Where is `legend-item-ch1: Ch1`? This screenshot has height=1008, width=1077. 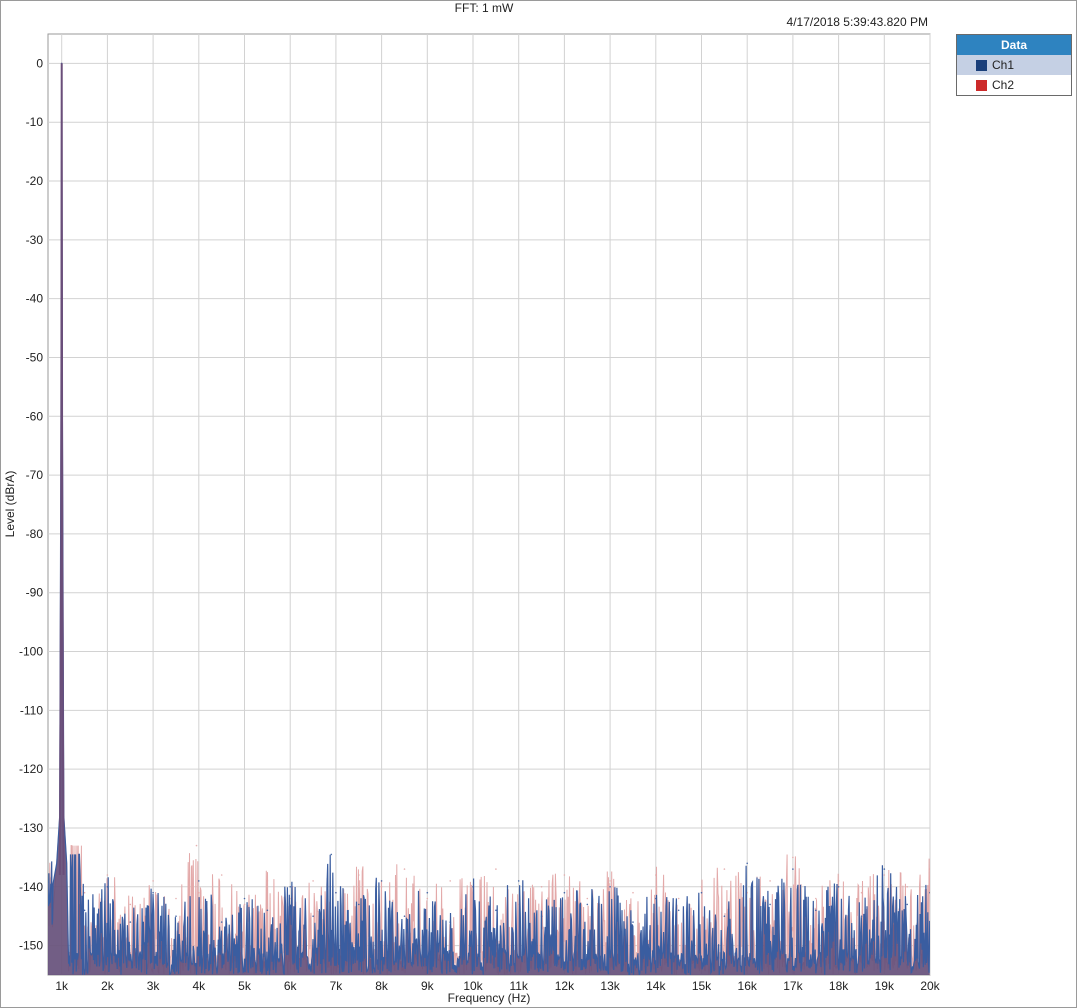 legend-item-ch1: Ch1 is located at coordinates (1014, 65).